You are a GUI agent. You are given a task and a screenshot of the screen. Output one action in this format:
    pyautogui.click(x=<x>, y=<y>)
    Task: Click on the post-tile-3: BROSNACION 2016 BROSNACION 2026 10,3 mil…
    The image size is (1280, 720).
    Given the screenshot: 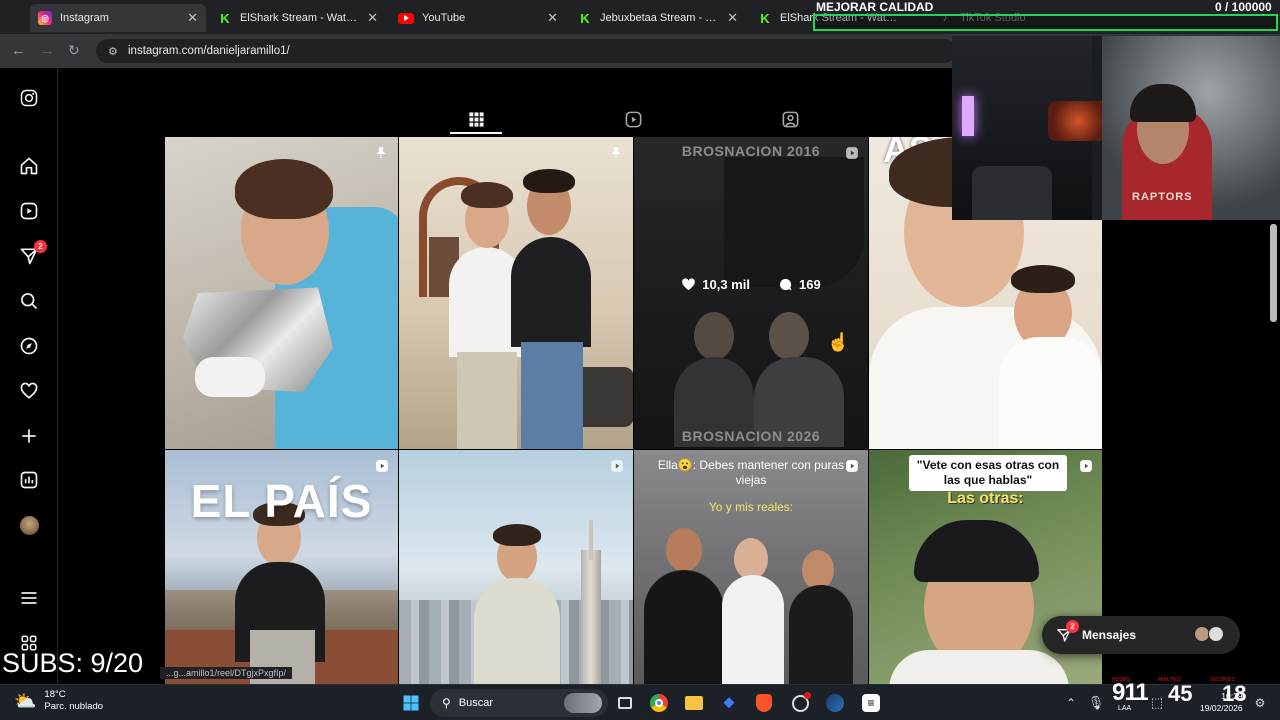 What is the action you would take?
    pyautogui.click(x=751, y=293)
    